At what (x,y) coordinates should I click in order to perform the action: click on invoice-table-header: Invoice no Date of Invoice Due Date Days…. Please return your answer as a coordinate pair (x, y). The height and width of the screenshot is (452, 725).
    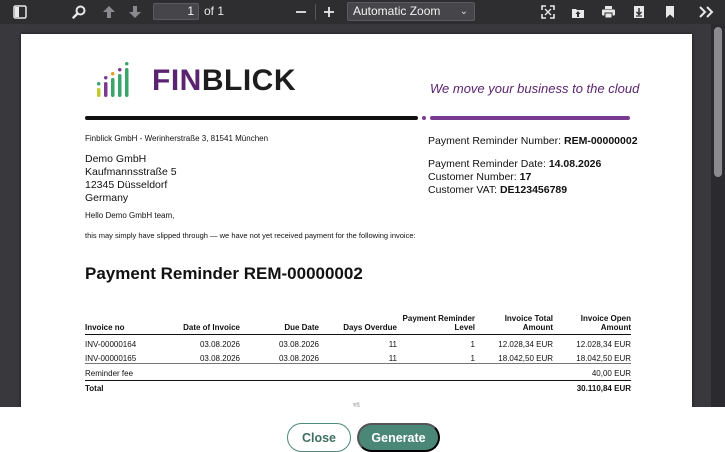
    Looking at the image, I should click on (358, 324).